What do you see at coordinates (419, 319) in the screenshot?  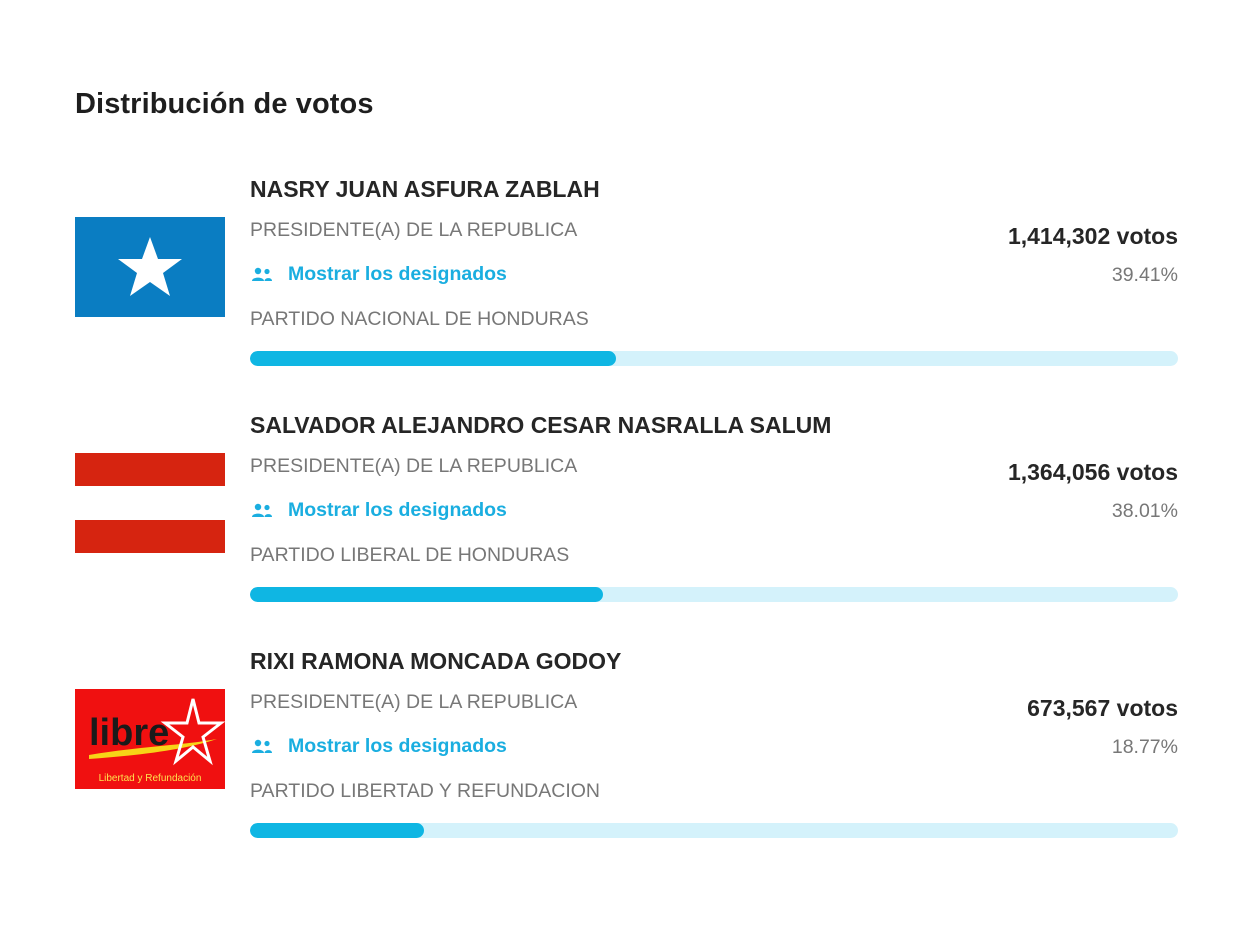 I see `party-name: PARTIDO NACIONAL DE HONDURAS` at bounding box center [419, 319].